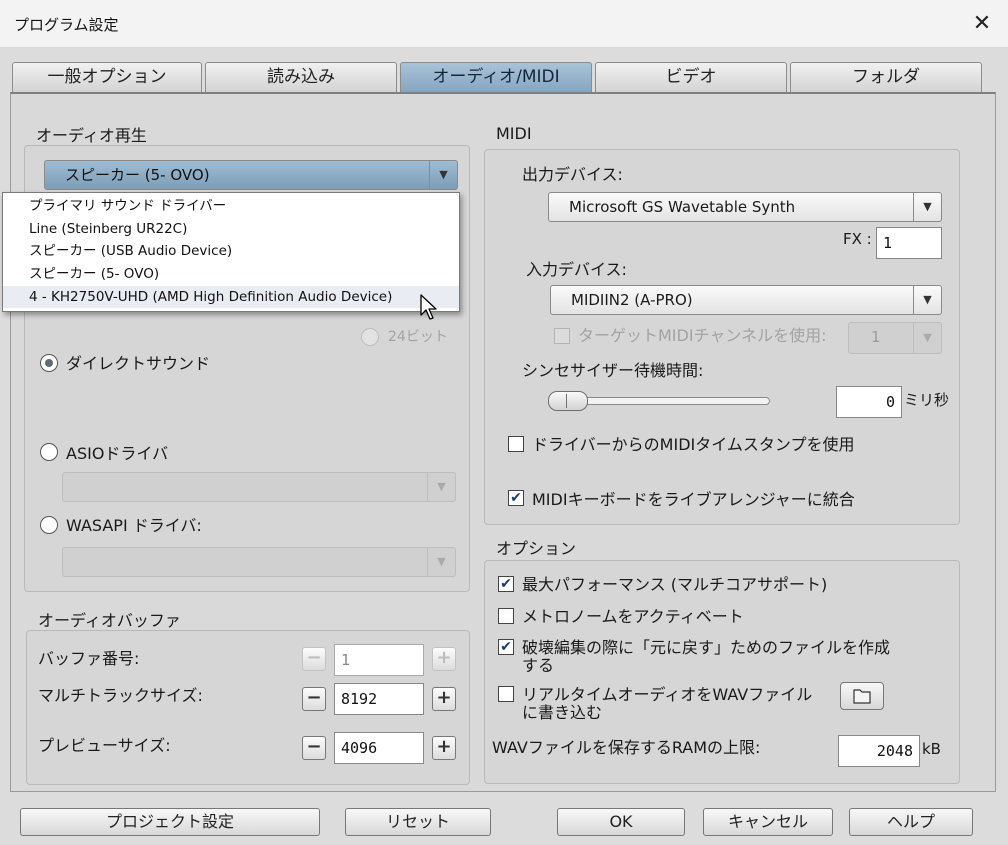  I want to click on undo-file-label: 破壊編集の際に「元に戻す」ためのファイルを作成, so click(706, 647).